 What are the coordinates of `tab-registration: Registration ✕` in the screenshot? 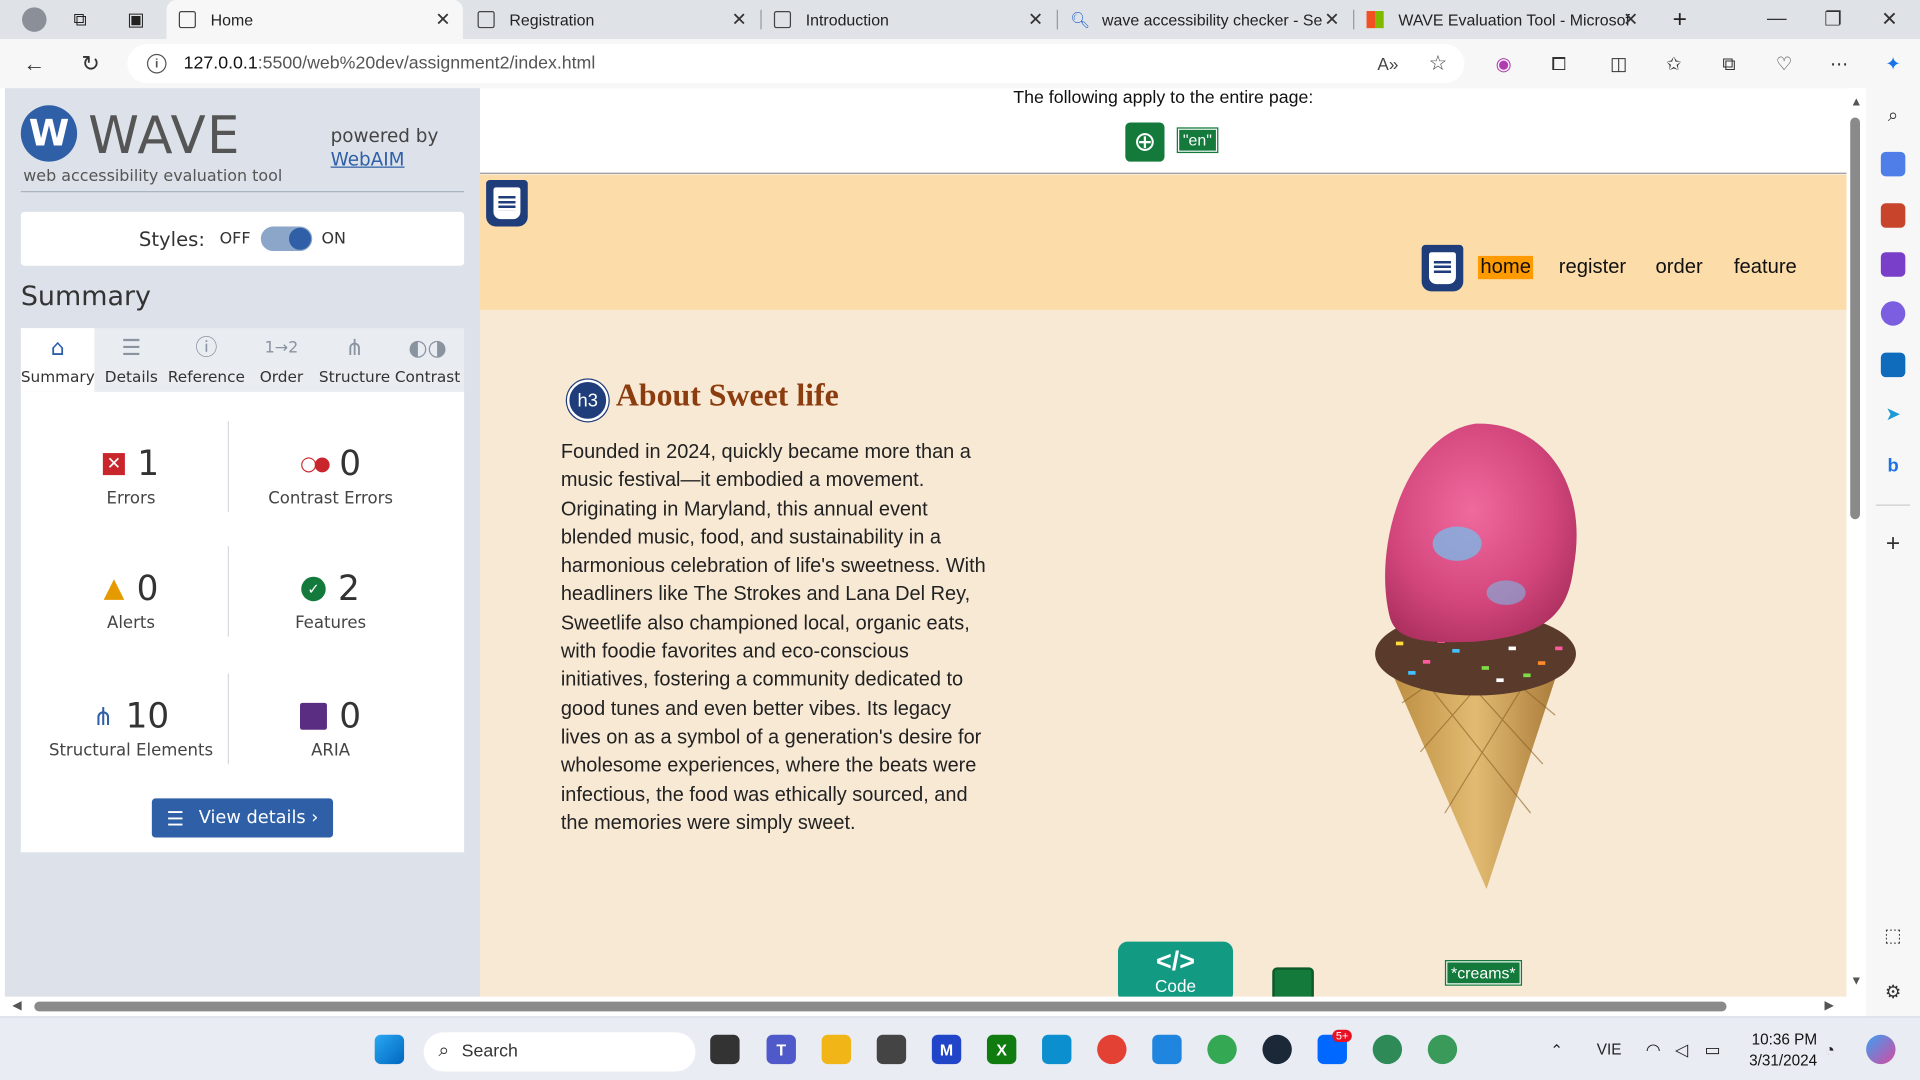 It's located at (612, 19).